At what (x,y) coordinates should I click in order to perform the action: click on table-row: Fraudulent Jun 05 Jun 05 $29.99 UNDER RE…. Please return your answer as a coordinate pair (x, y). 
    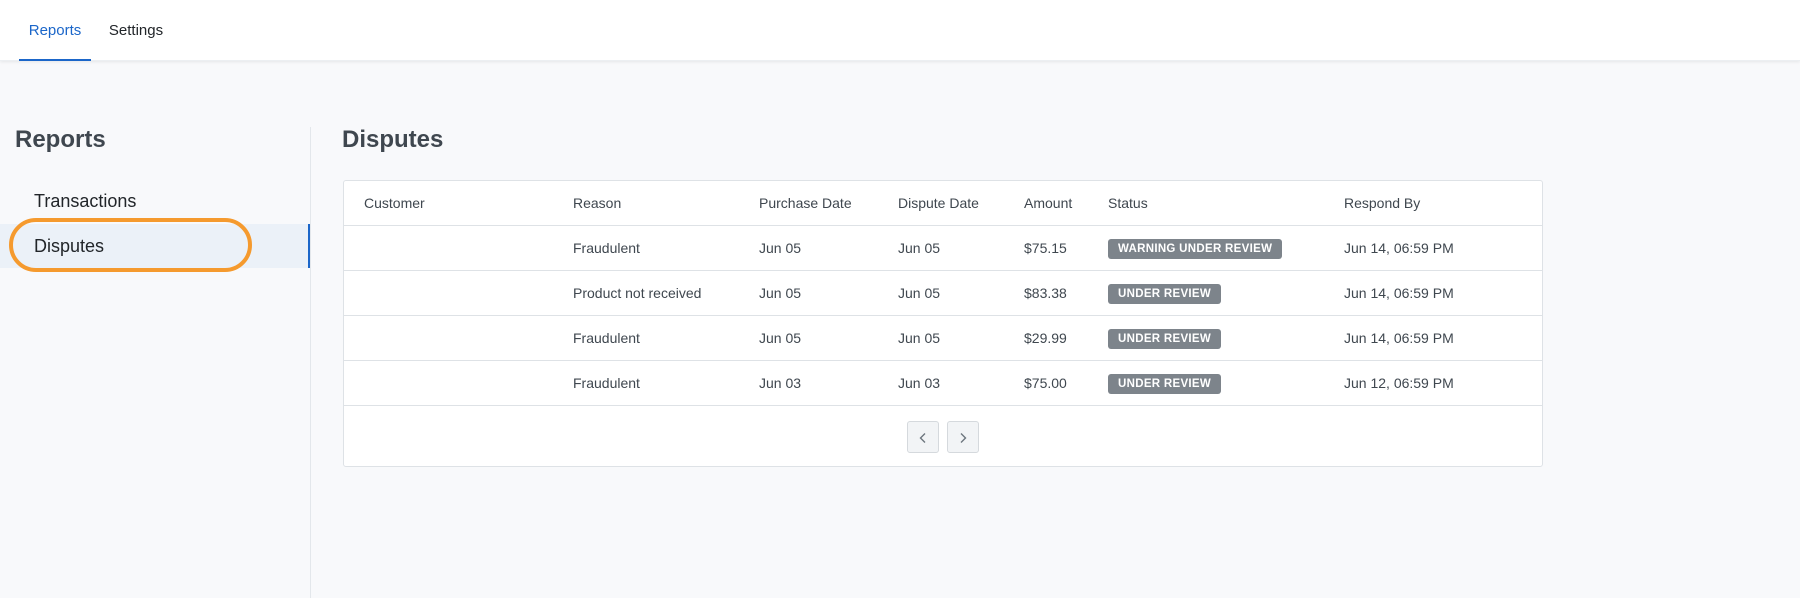
    Looking at the image, I should click on (943, 338).